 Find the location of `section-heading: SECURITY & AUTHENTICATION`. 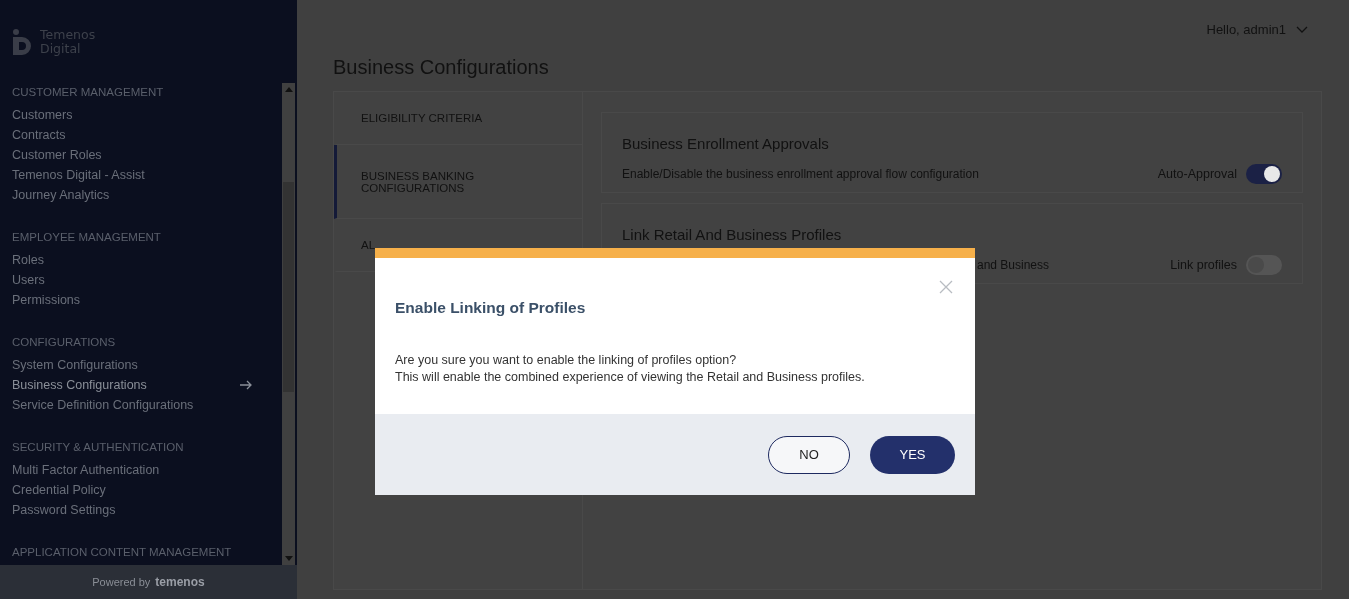

section-heading: SECURITY & AUTHENTICATION is located at coordinates (98, 447).